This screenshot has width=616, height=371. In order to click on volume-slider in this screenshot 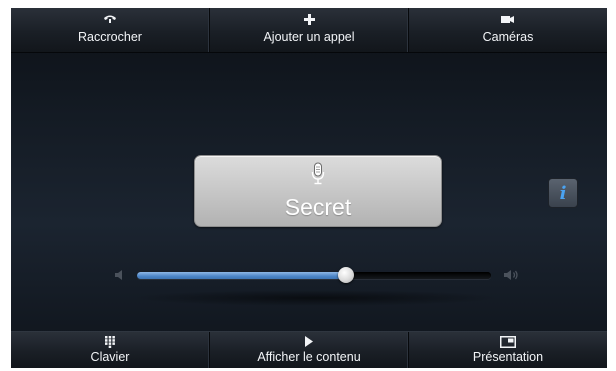, I will do `click(314, 275)`.